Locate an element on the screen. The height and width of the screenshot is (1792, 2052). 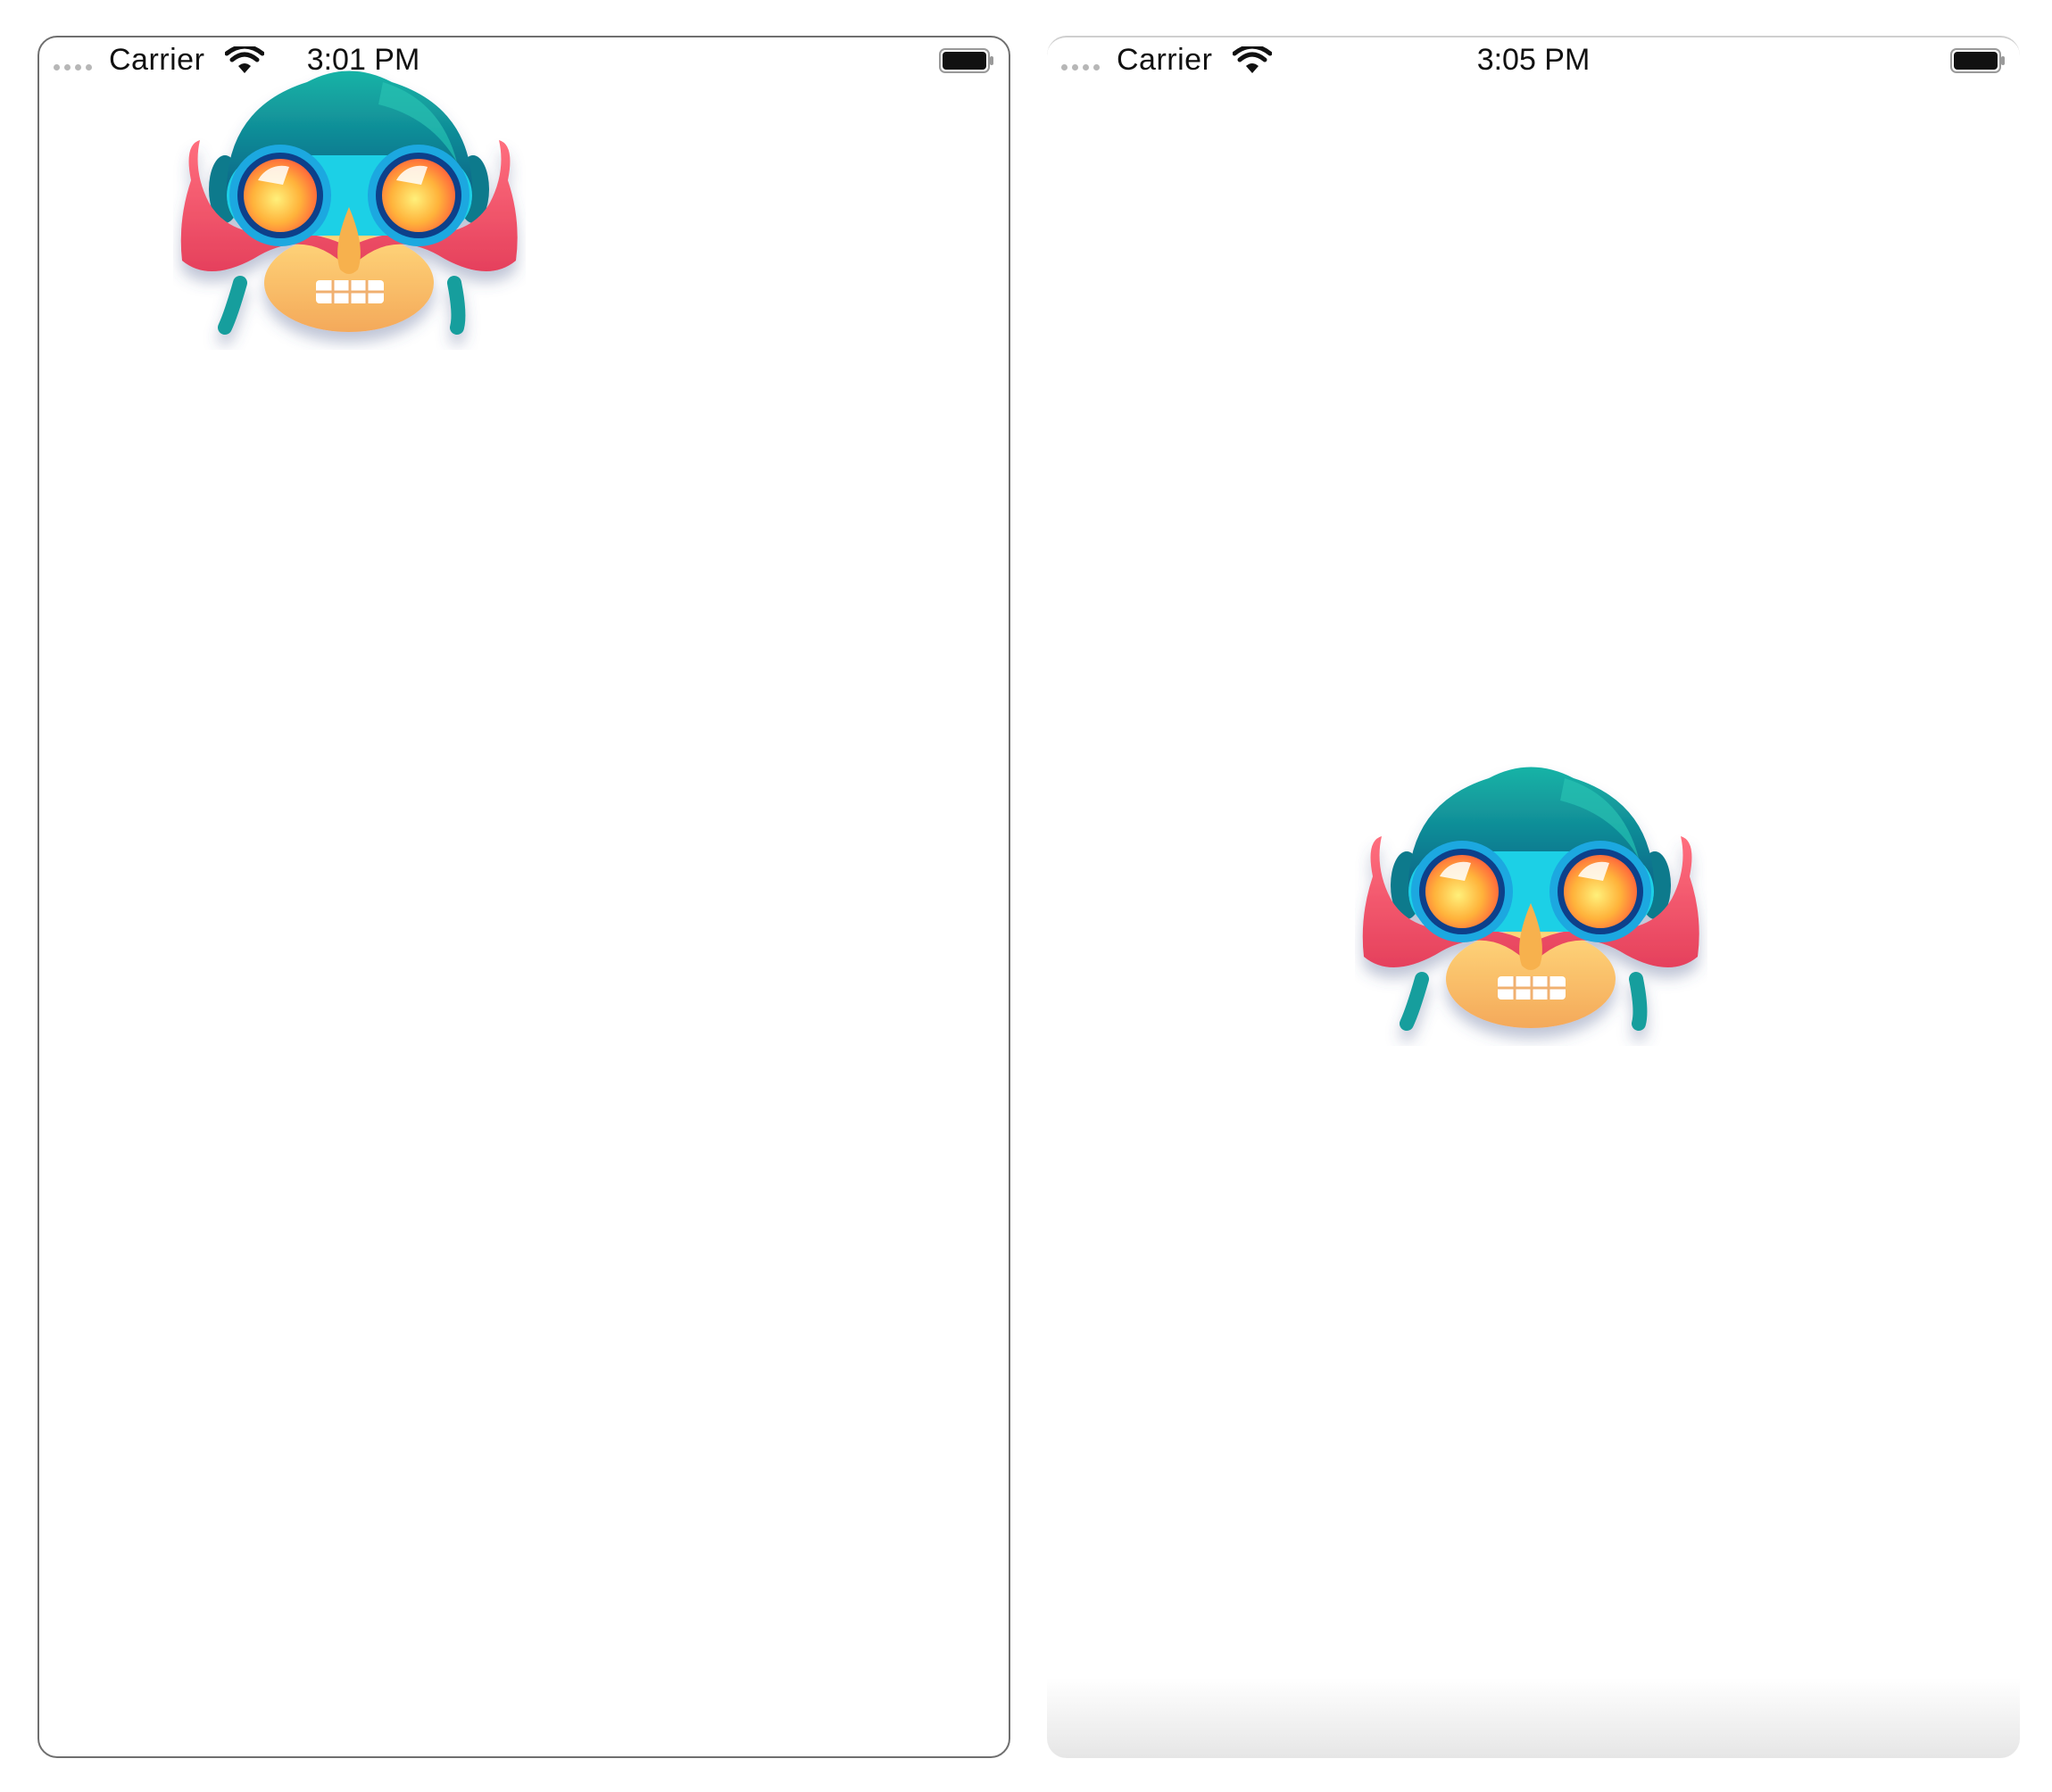
bottom-fade is located at coordinates (1534, 1718).